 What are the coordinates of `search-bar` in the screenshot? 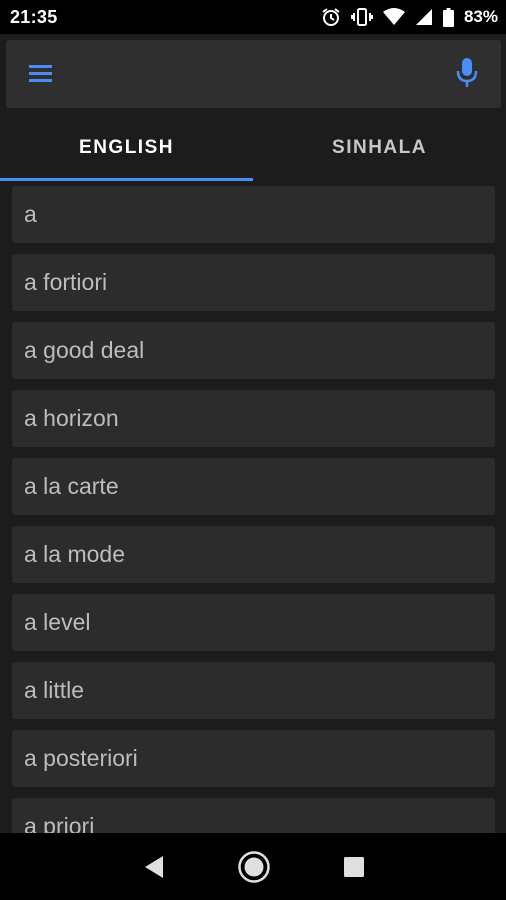 It's located at (253, 74).